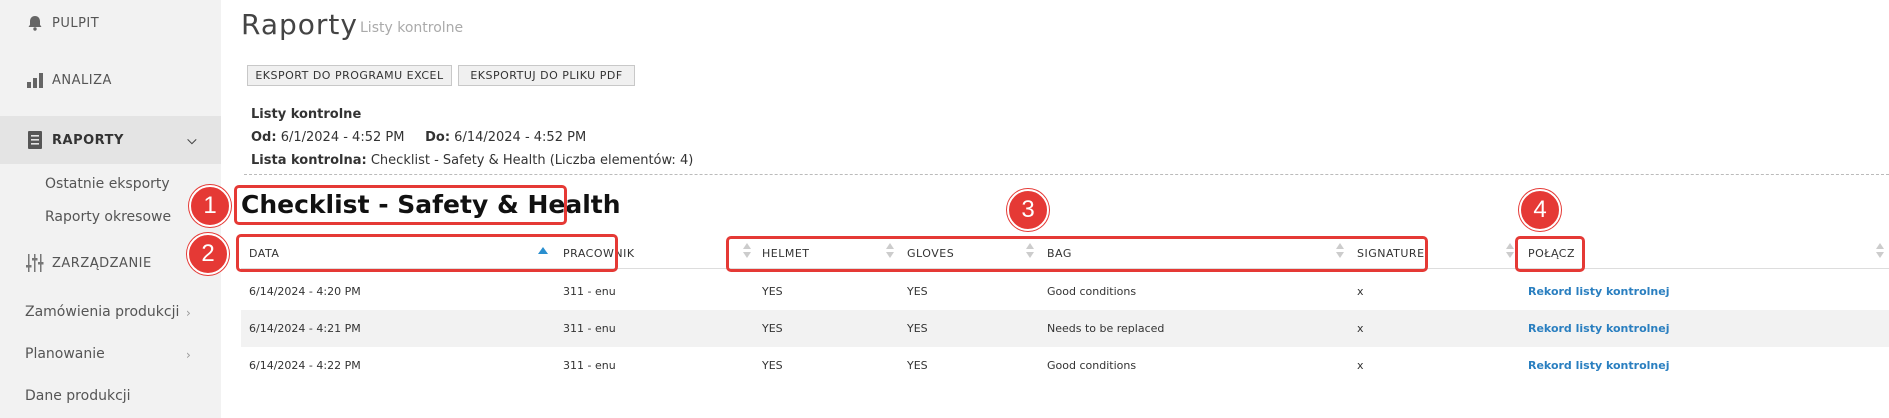 The image size is (1889, 418). What do you see at coordinates (305, 328) in the screenshot?
I see `cell-data: 6/14/2024 - 4:21 PM` at bounding box center [305, 328].